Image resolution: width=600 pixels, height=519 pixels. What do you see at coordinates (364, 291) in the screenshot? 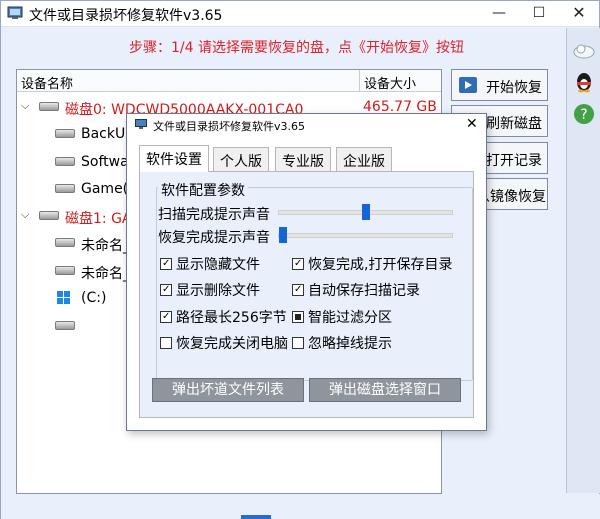
I see `checkbox-label: 自动保存扫描记录` at bounding box center [364, 291].